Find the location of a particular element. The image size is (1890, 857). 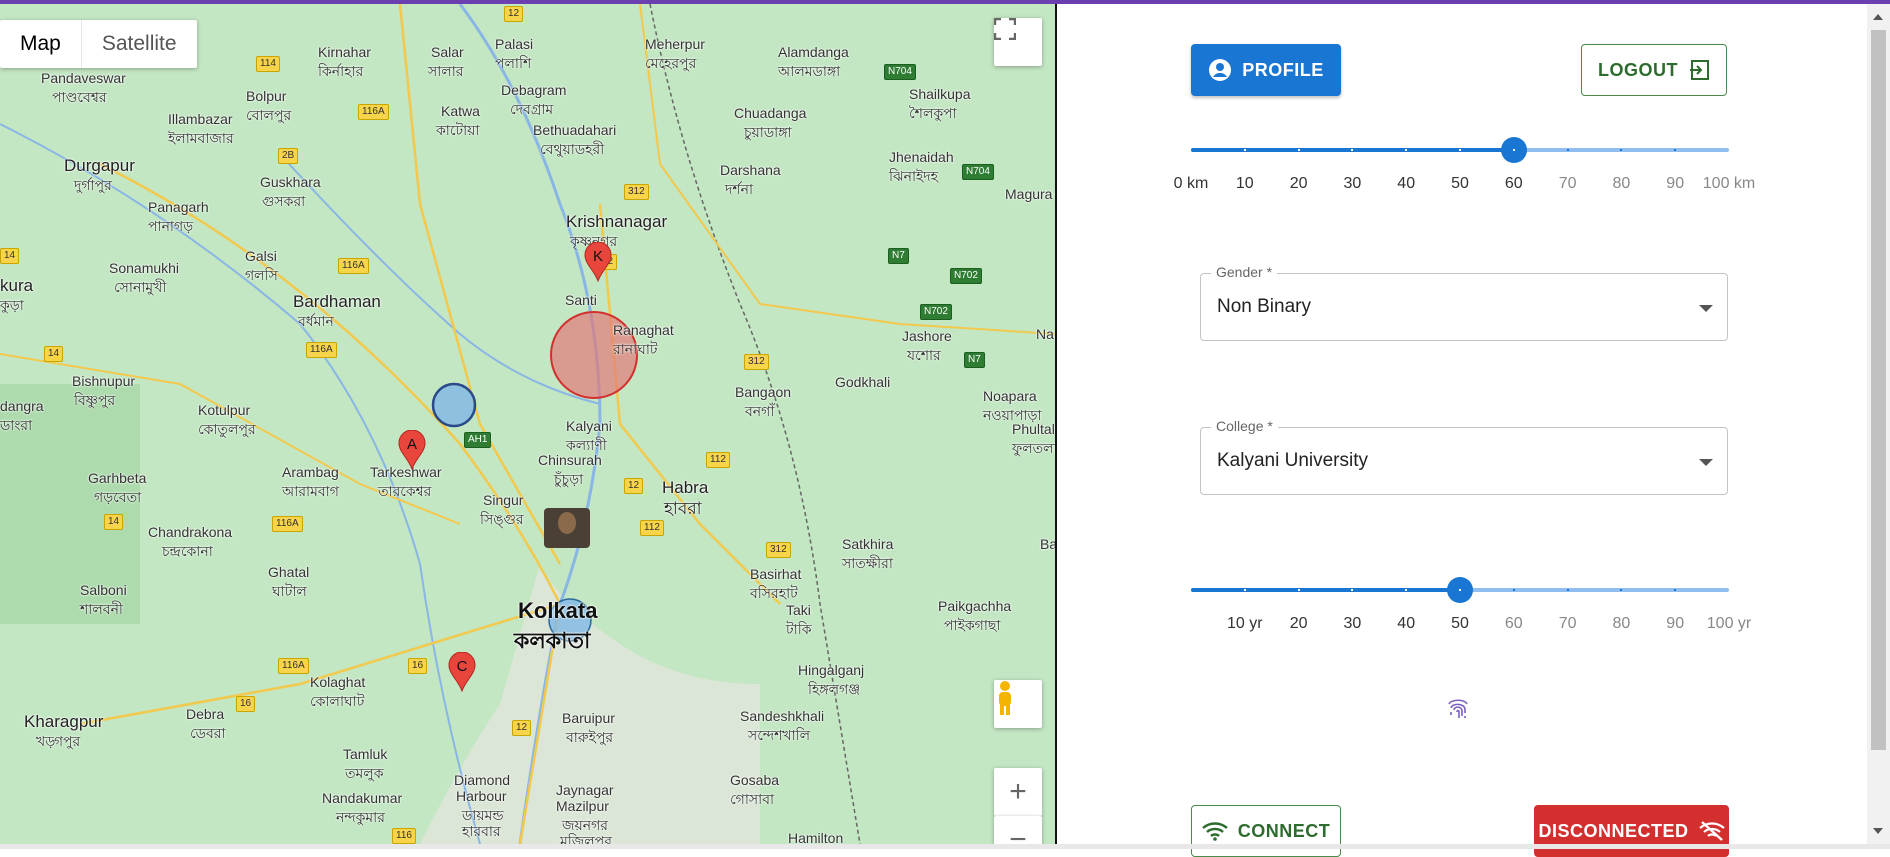

map-marker-a: A is located at coordinates (412, 450).